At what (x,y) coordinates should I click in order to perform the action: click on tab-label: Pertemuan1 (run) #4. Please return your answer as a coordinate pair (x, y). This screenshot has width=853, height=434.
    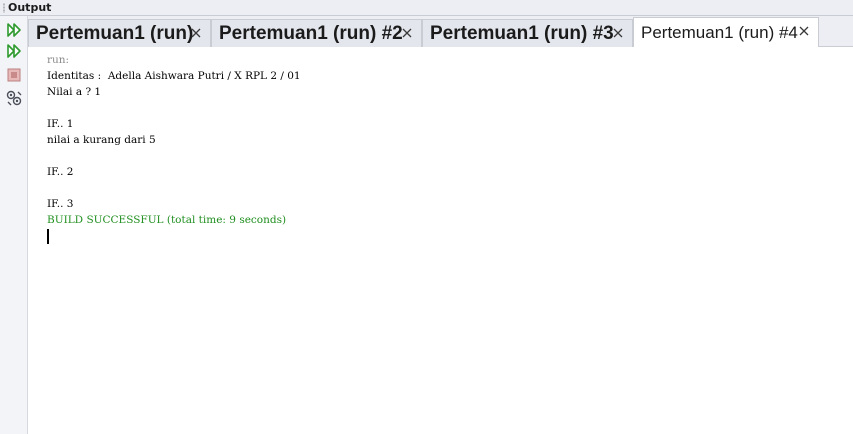
    Looking at the image, I should click on (719, 32).